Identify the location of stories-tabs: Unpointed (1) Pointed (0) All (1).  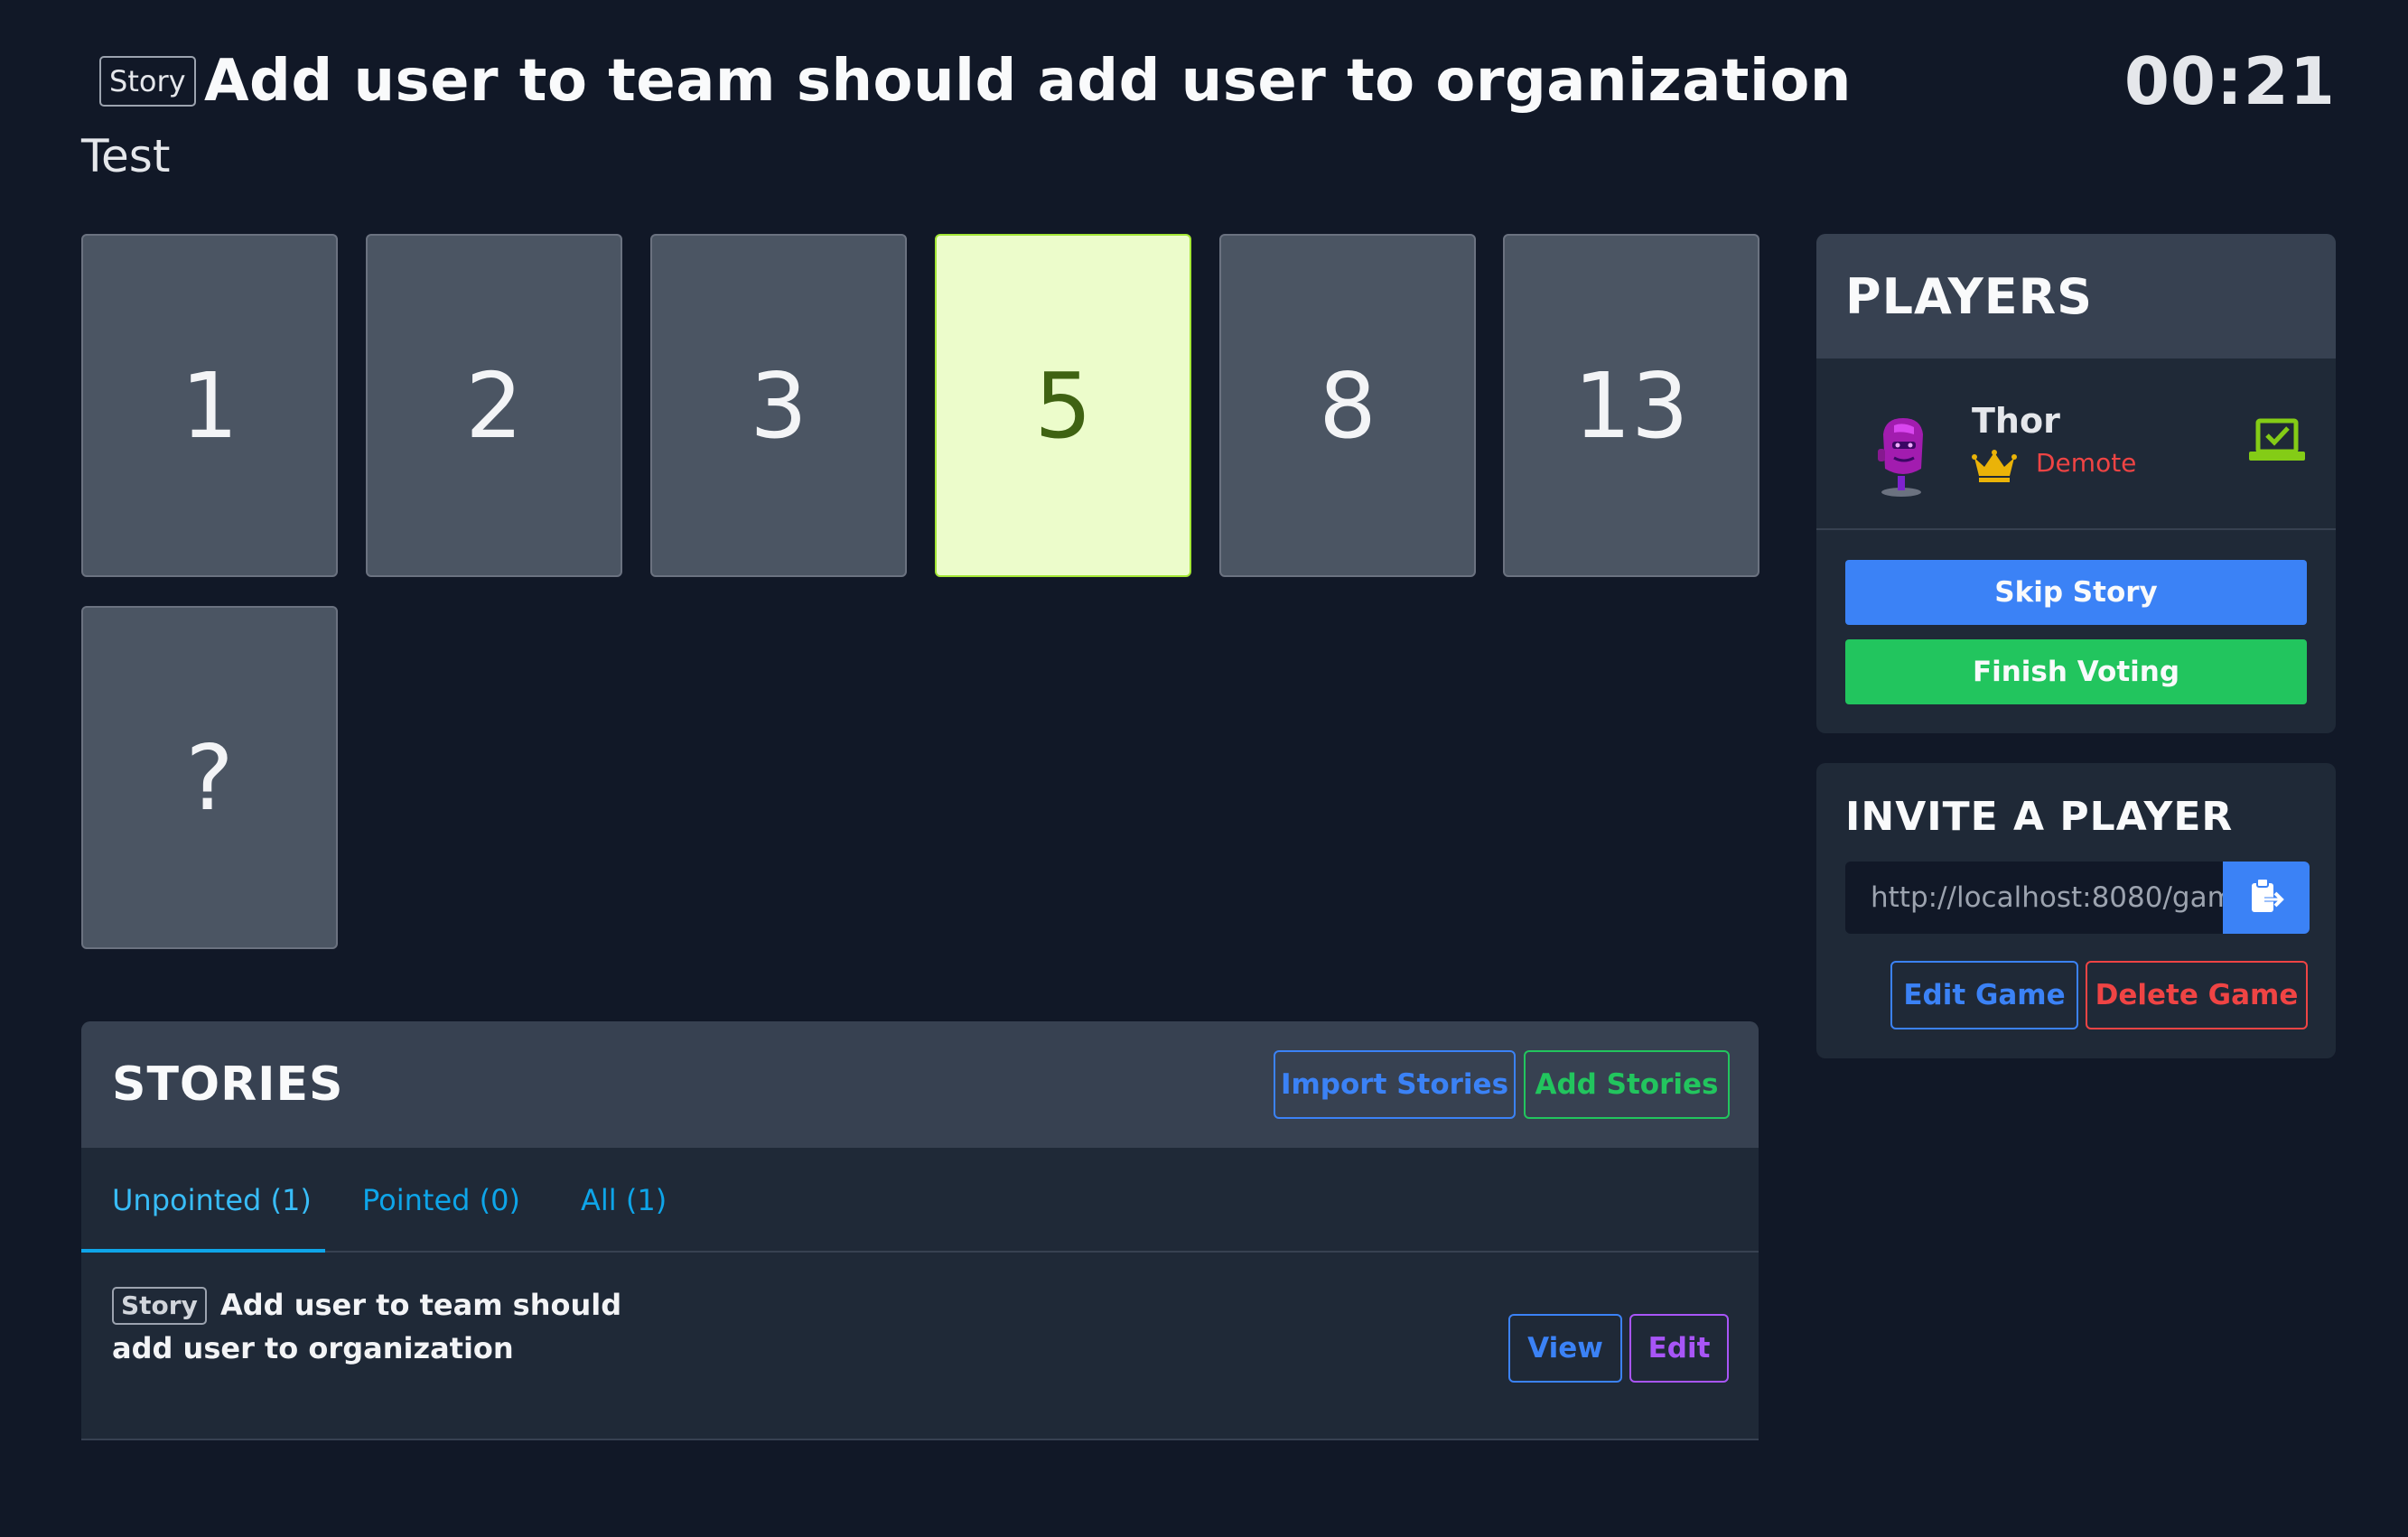
(920, 1200).